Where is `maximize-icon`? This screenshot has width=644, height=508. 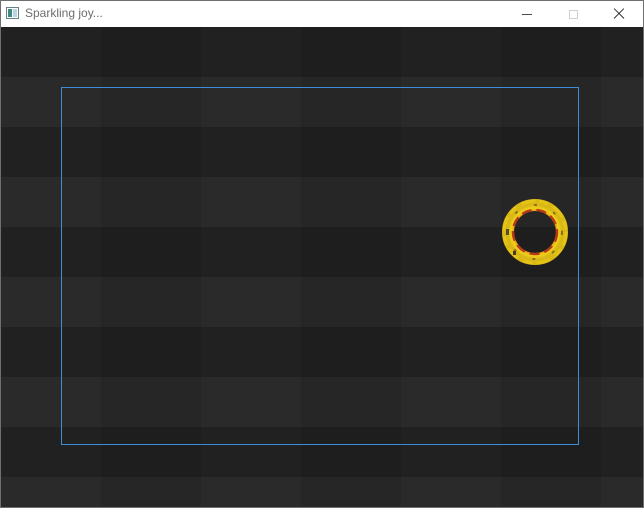
maximize-icon is located at coordinates (573, 14).